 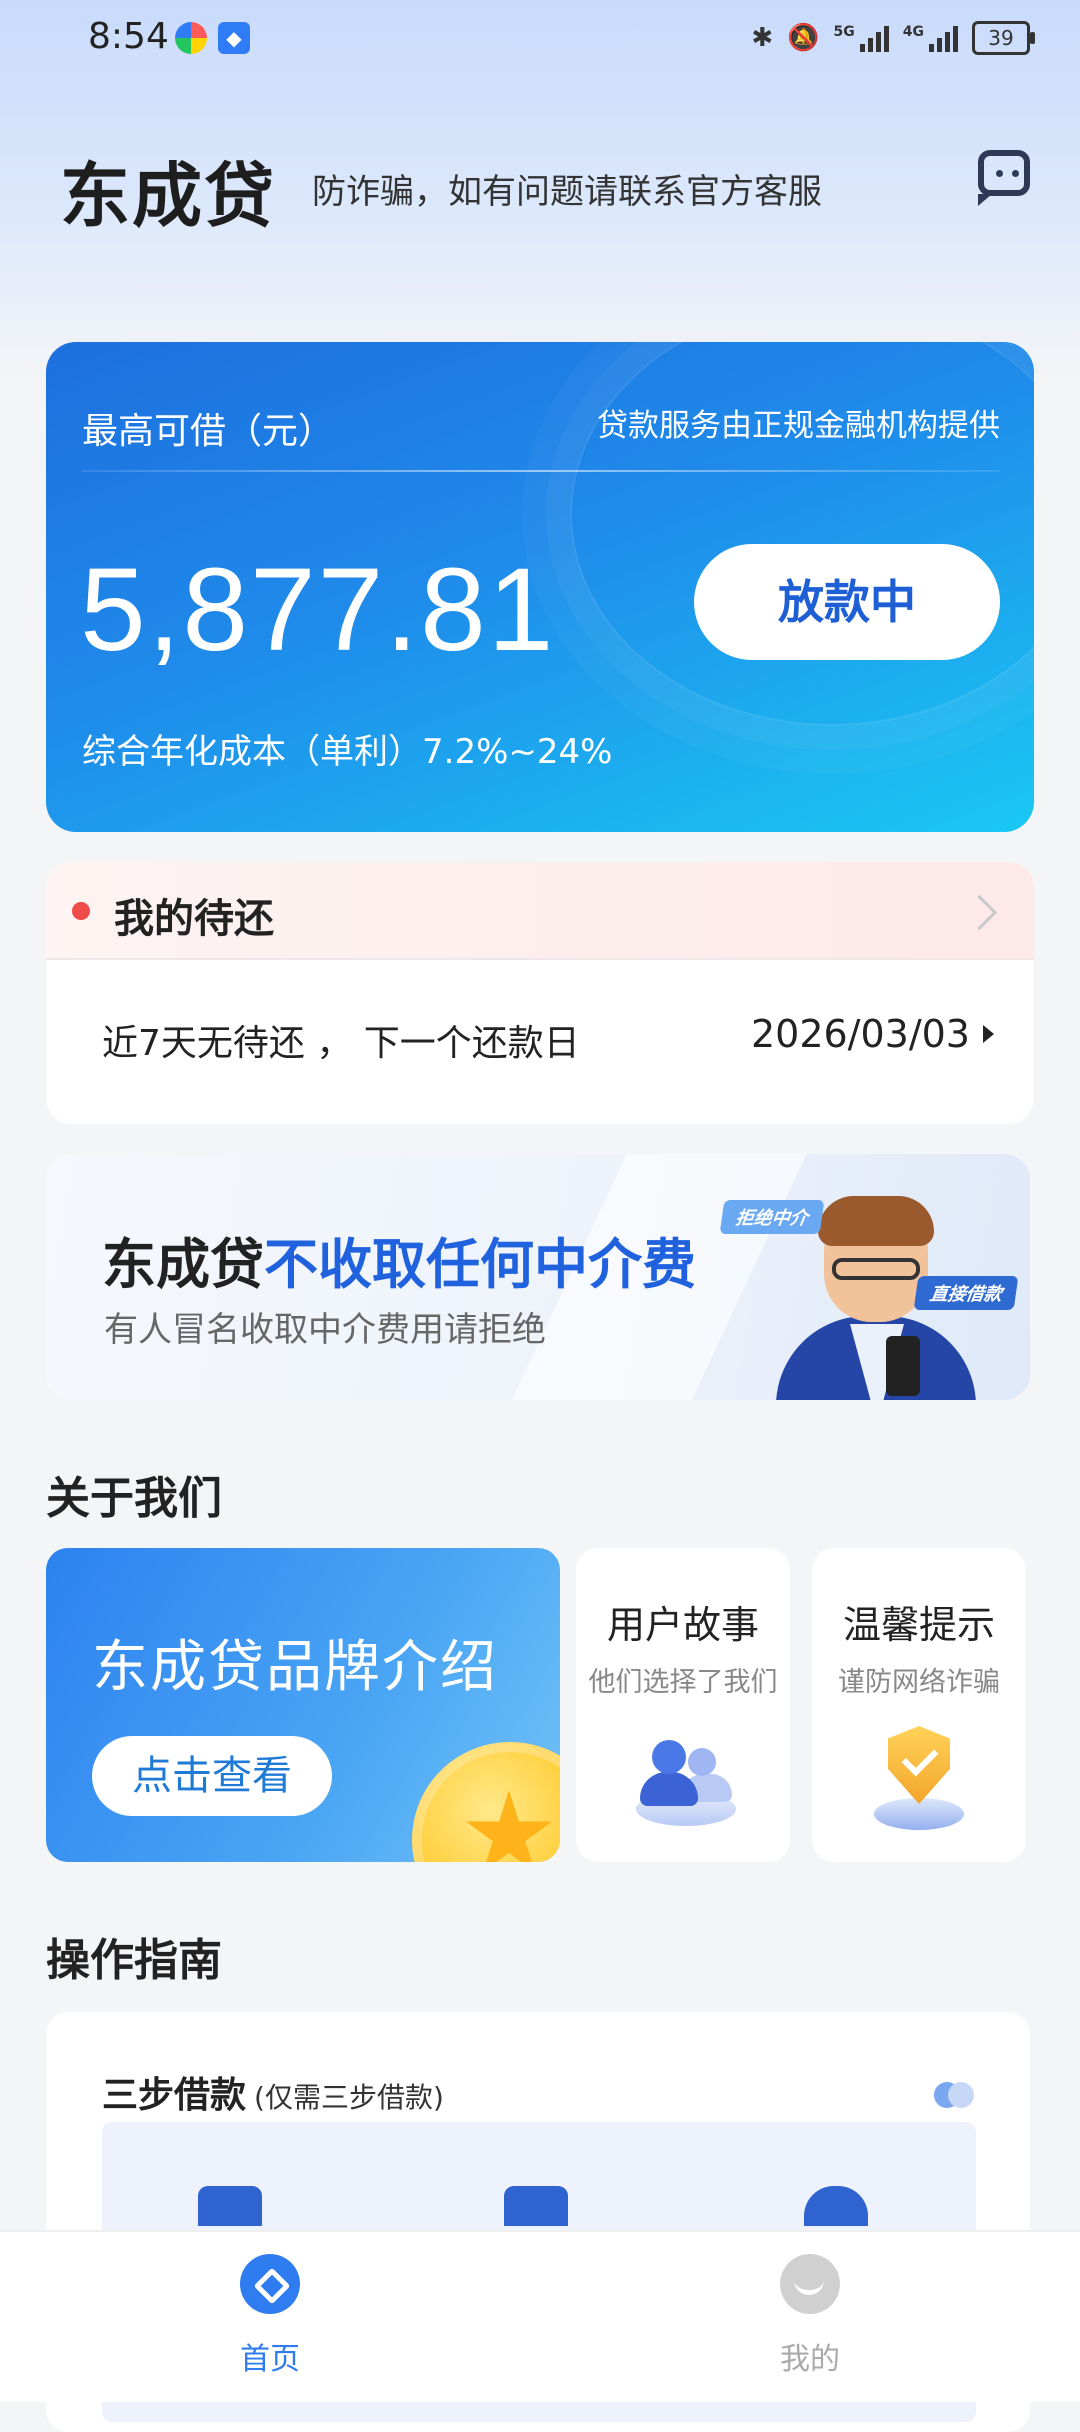 What do you see at coordinates (208, 431) in the screenshot?
I see `loan-limit-label: 最高可借（元）` at bounding box center [208, 431].